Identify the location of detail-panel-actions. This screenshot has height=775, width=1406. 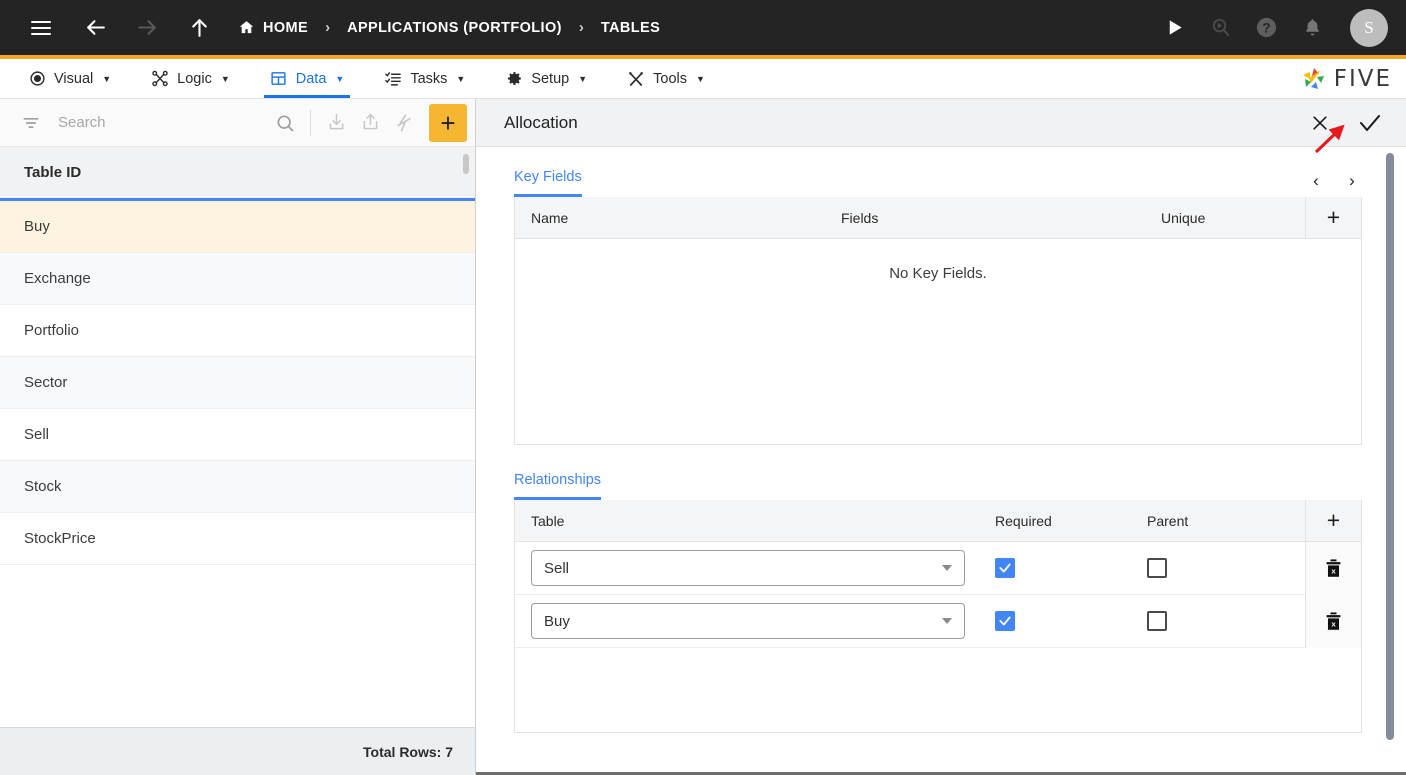
(1345, 123).